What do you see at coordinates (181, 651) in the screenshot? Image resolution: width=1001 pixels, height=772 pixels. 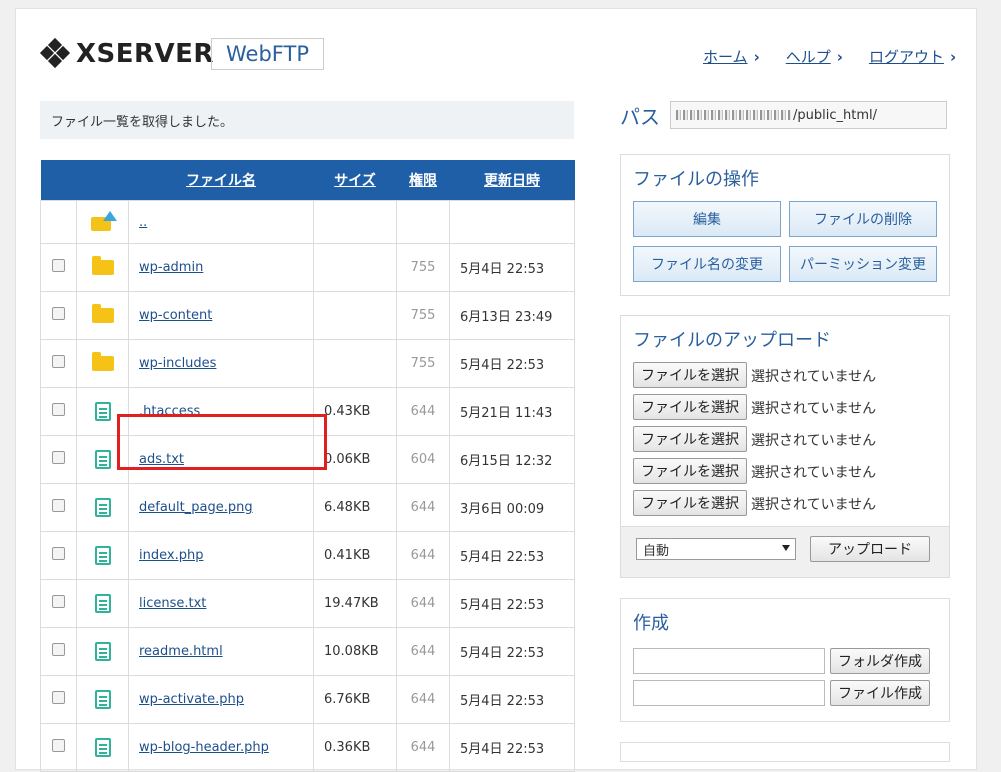 I see `file-name-link: readme.html` at bounding box center [181, 651].